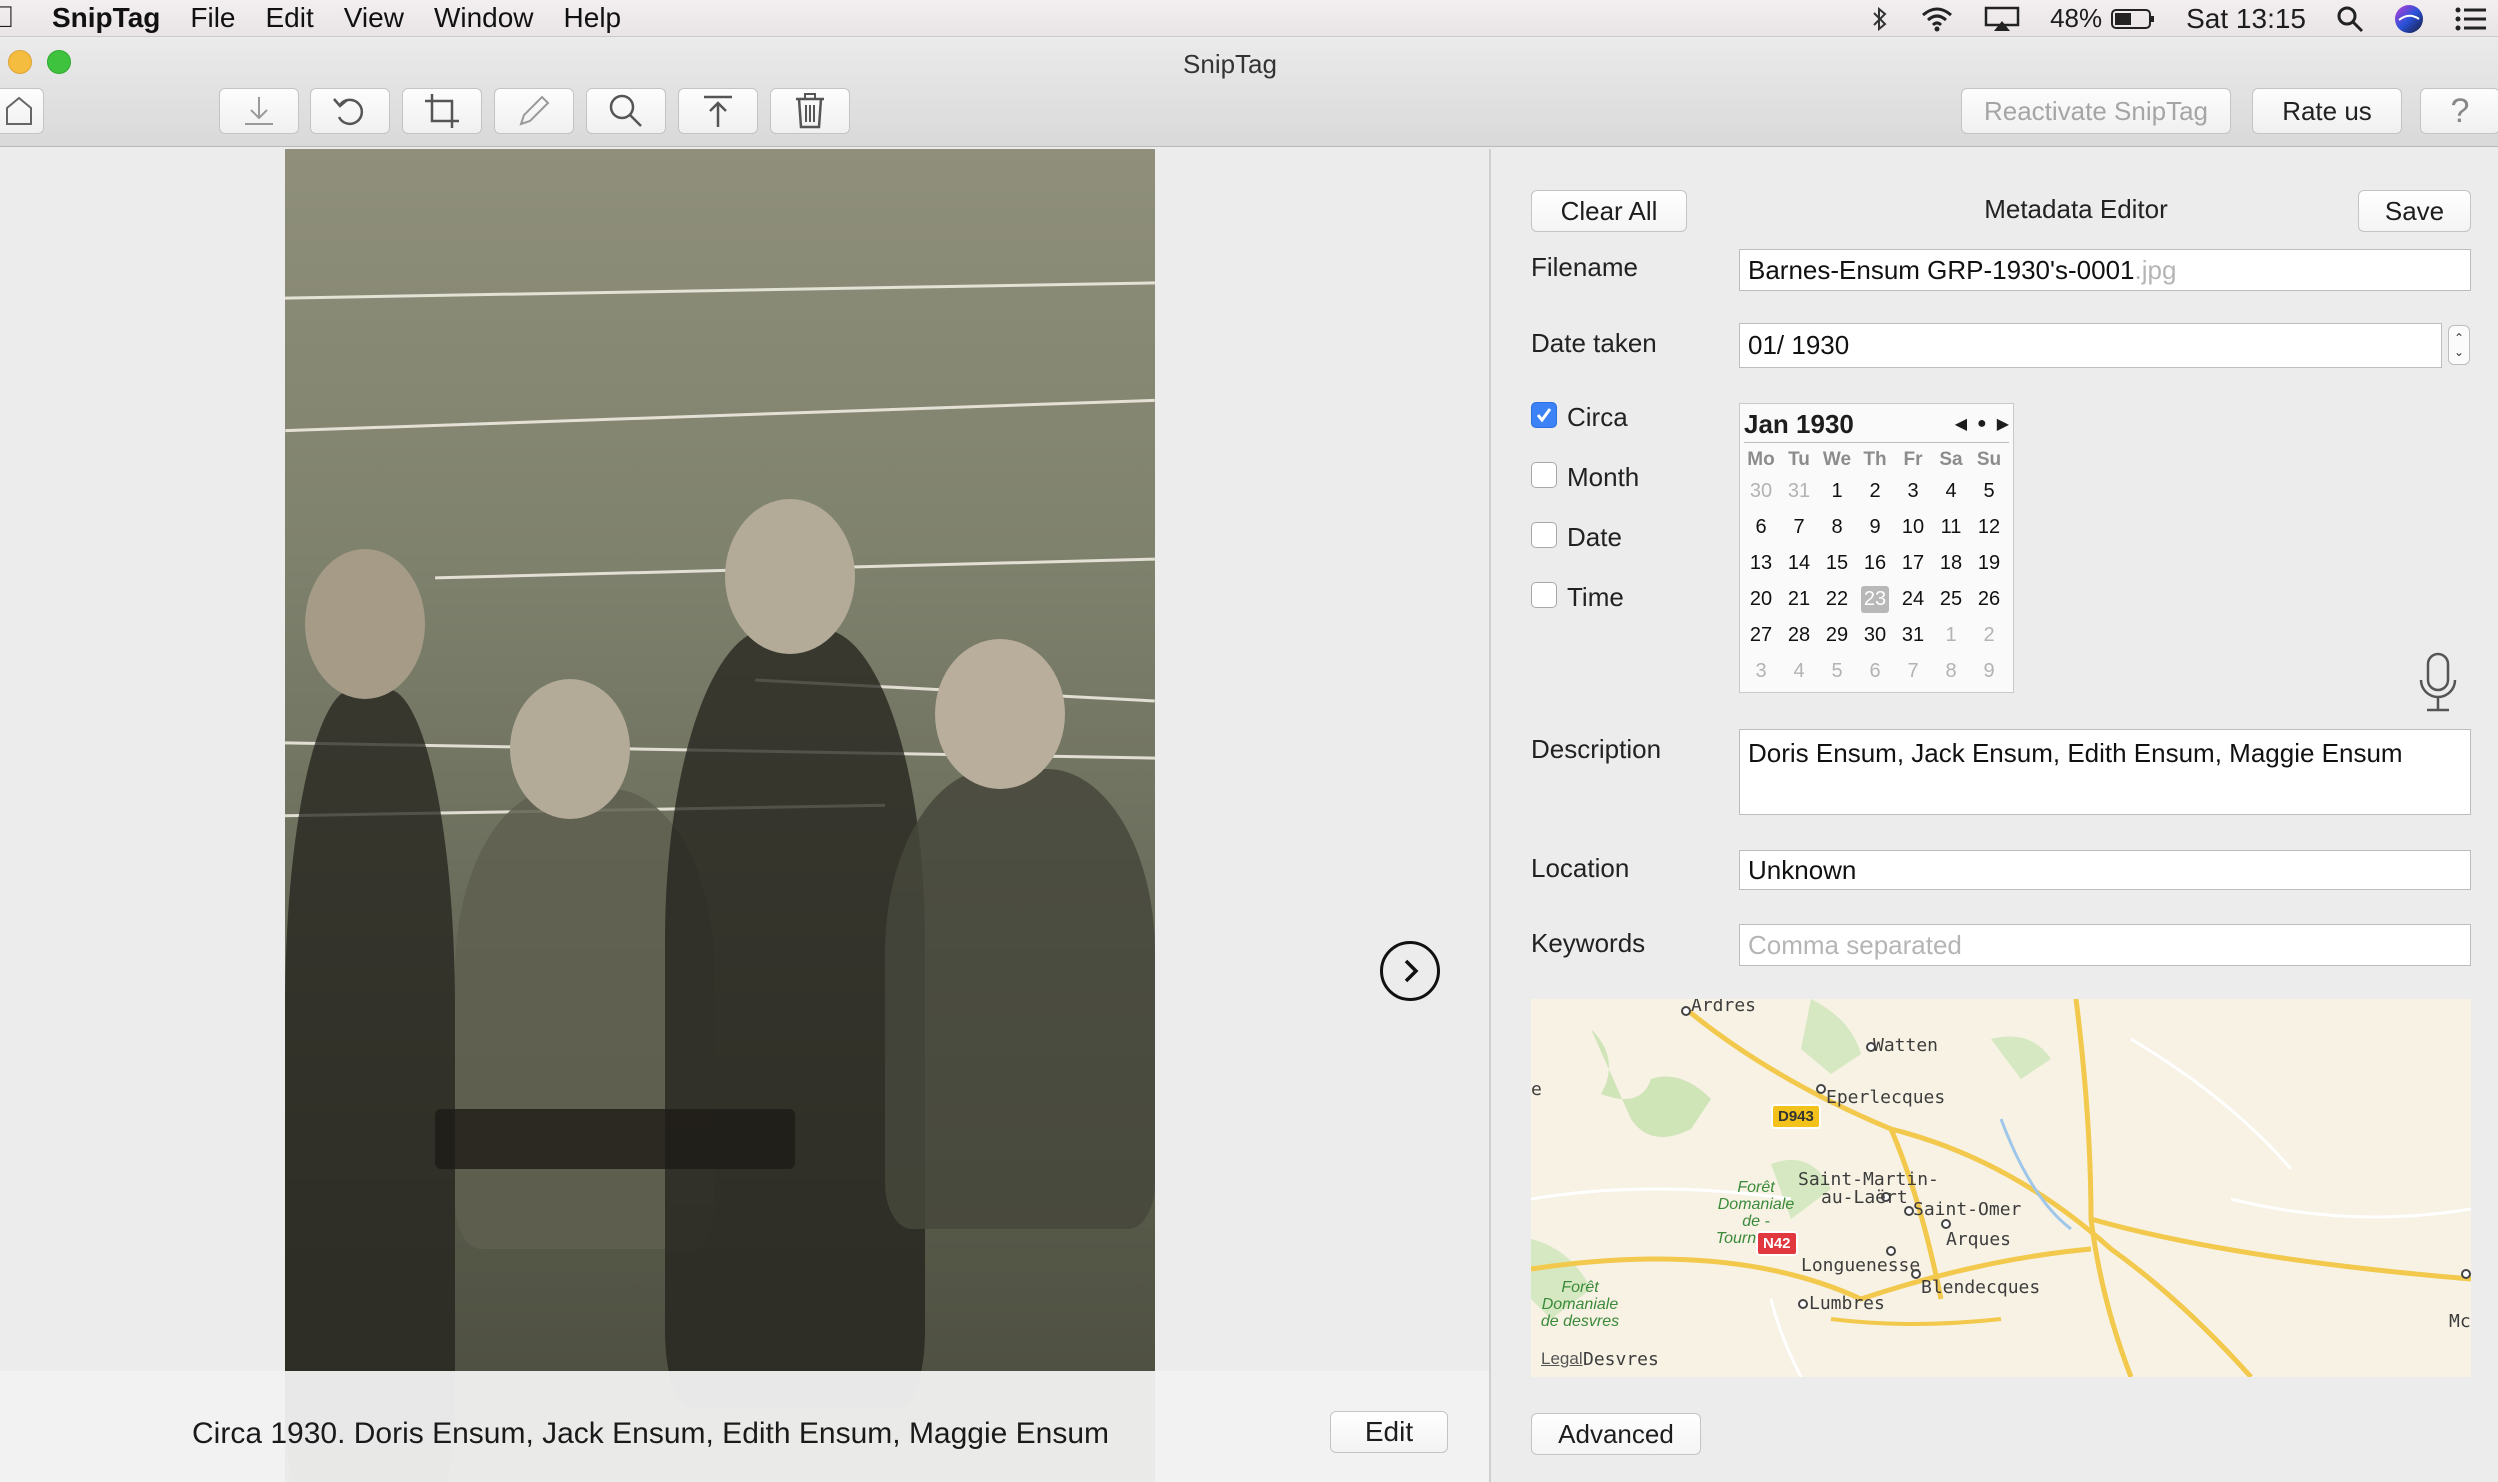  What do you see at coordinates (290, 18) in the screenshot?
I see `menu-edit: Edit` at bounding box center [290, 18].